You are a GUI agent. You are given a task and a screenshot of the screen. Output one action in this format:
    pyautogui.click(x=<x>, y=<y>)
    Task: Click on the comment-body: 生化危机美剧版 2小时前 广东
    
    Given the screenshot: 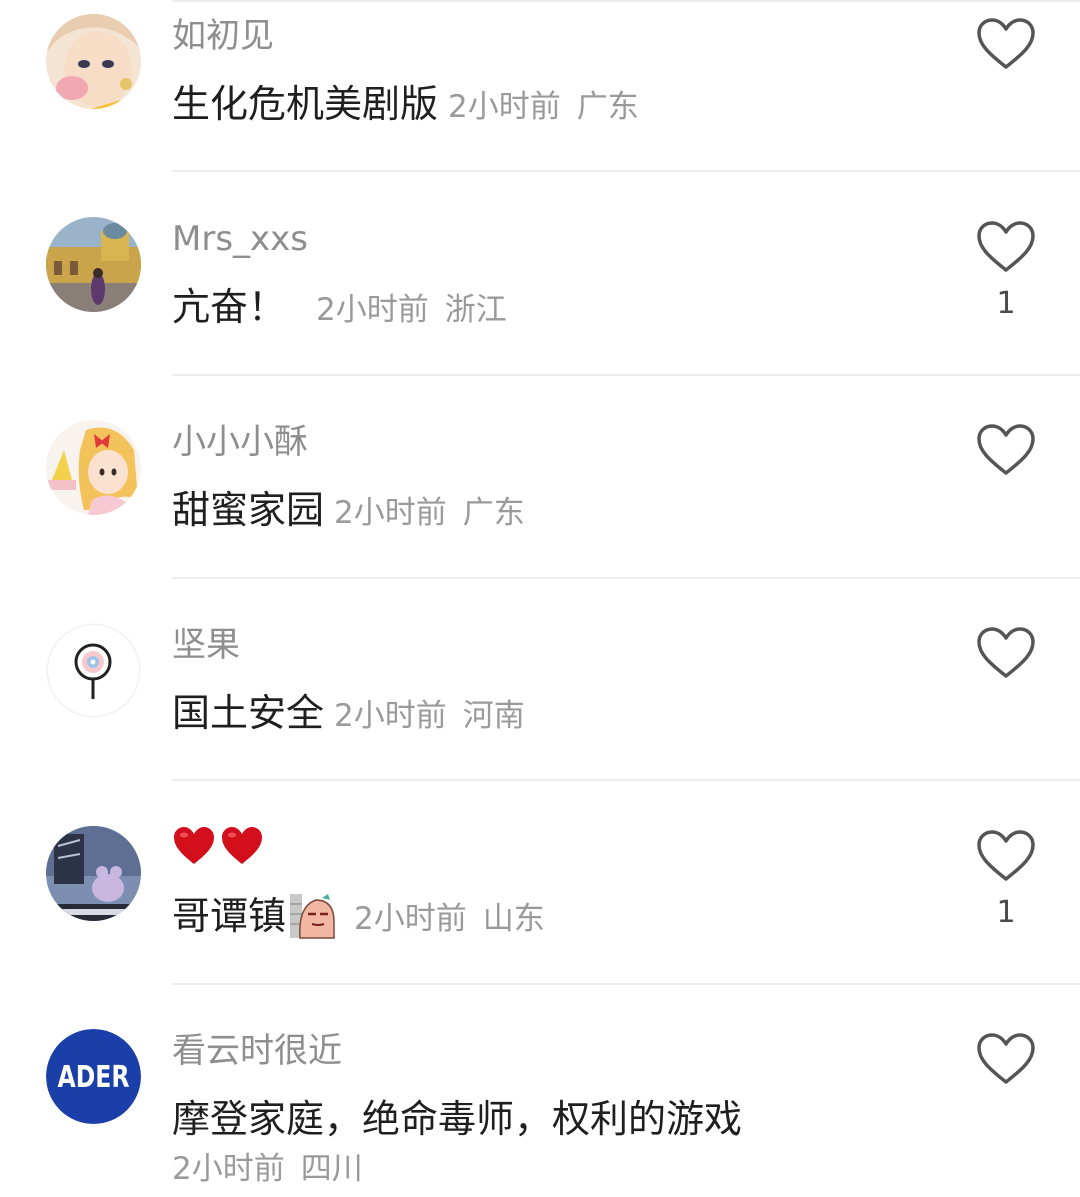 What is the action you would take?
    pyautogui.click(x=405, y=104)
    